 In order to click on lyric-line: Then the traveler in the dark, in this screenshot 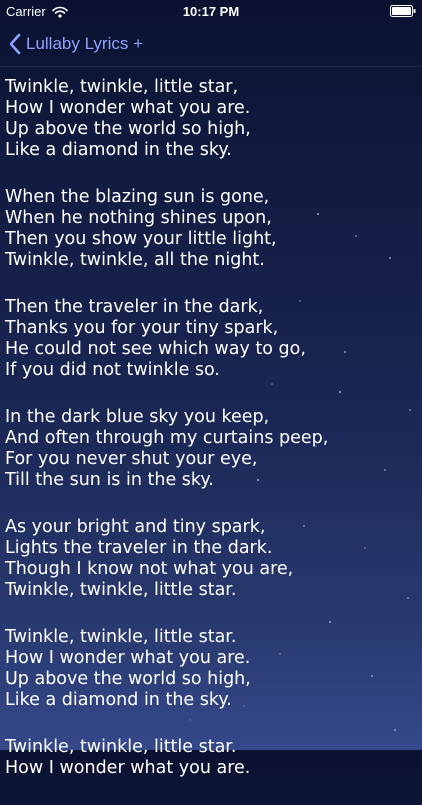, I will do `click(134, 307)`.